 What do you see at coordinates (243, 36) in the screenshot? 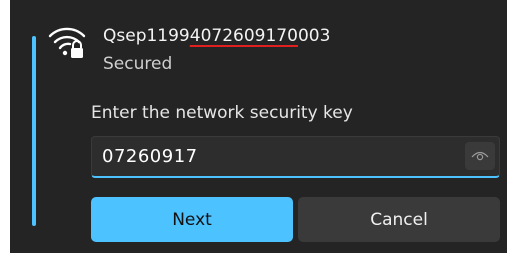
I see `network-name-highlight: 4072609170` at bounding box center [243, 36].